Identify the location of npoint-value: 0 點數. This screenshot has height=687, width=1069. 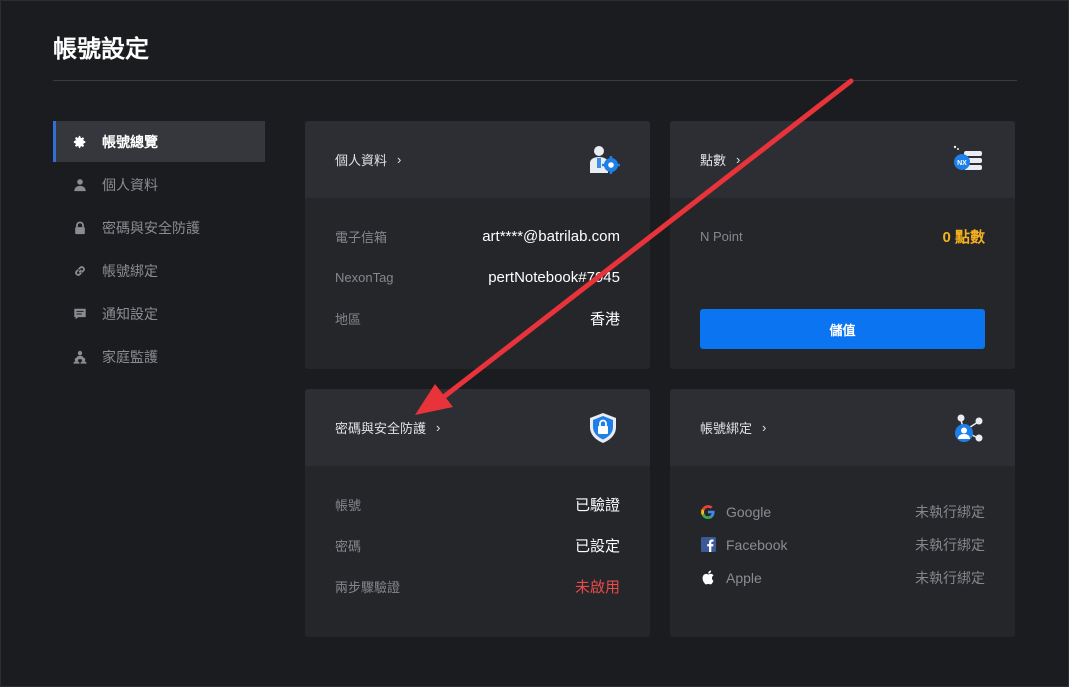
(963, 237).